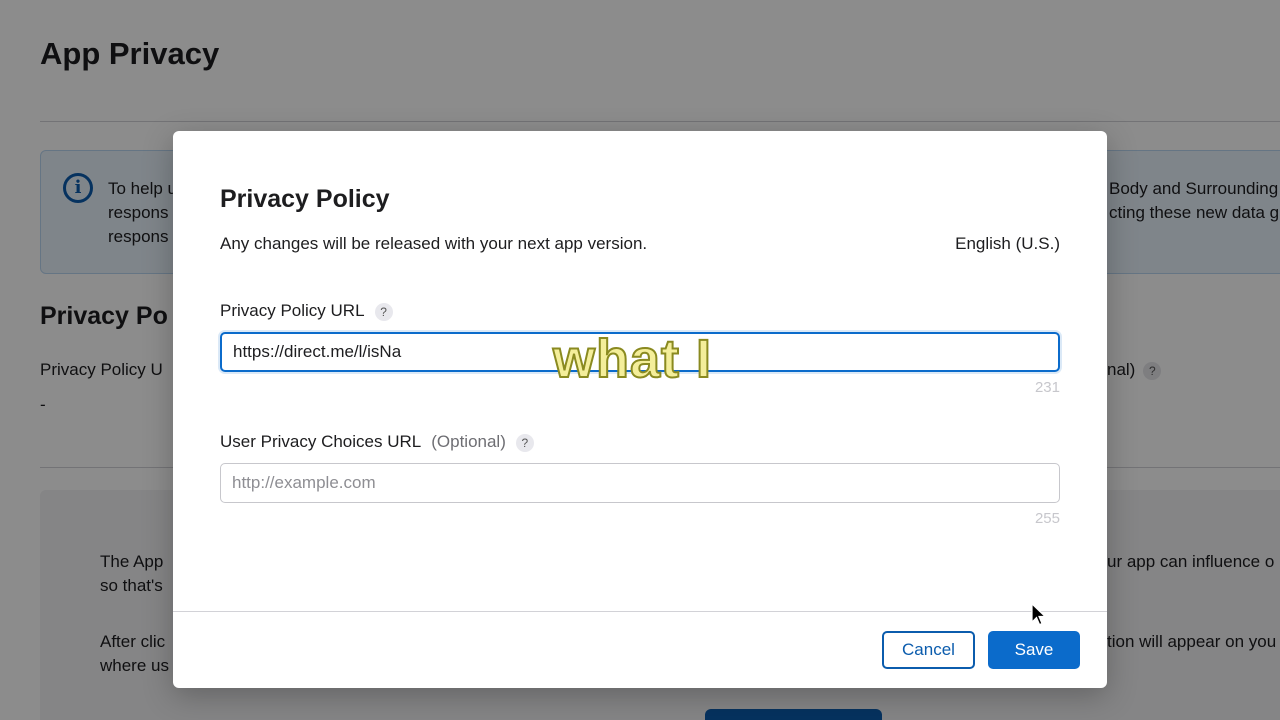  Describe the element at coordinates (640, 483) in the screenshot. I see `privacy-choices-url-input` at that location.